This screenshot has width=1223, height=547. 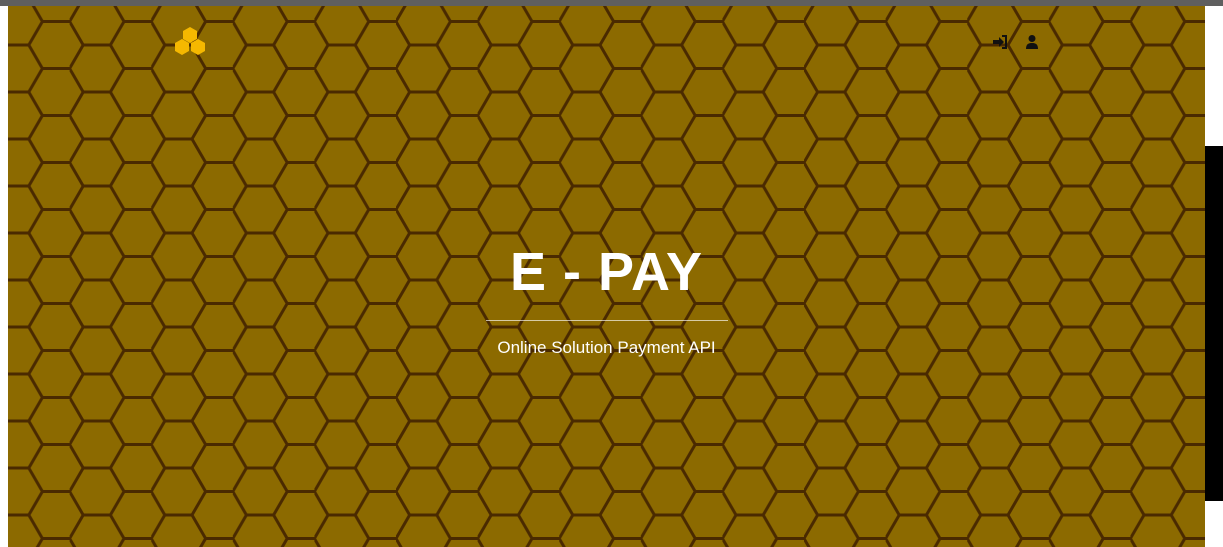 What do you see at coordinates (1000, 42) in the screenshot?
I see `sign-in-icon` at bounding box center [1000, 42].